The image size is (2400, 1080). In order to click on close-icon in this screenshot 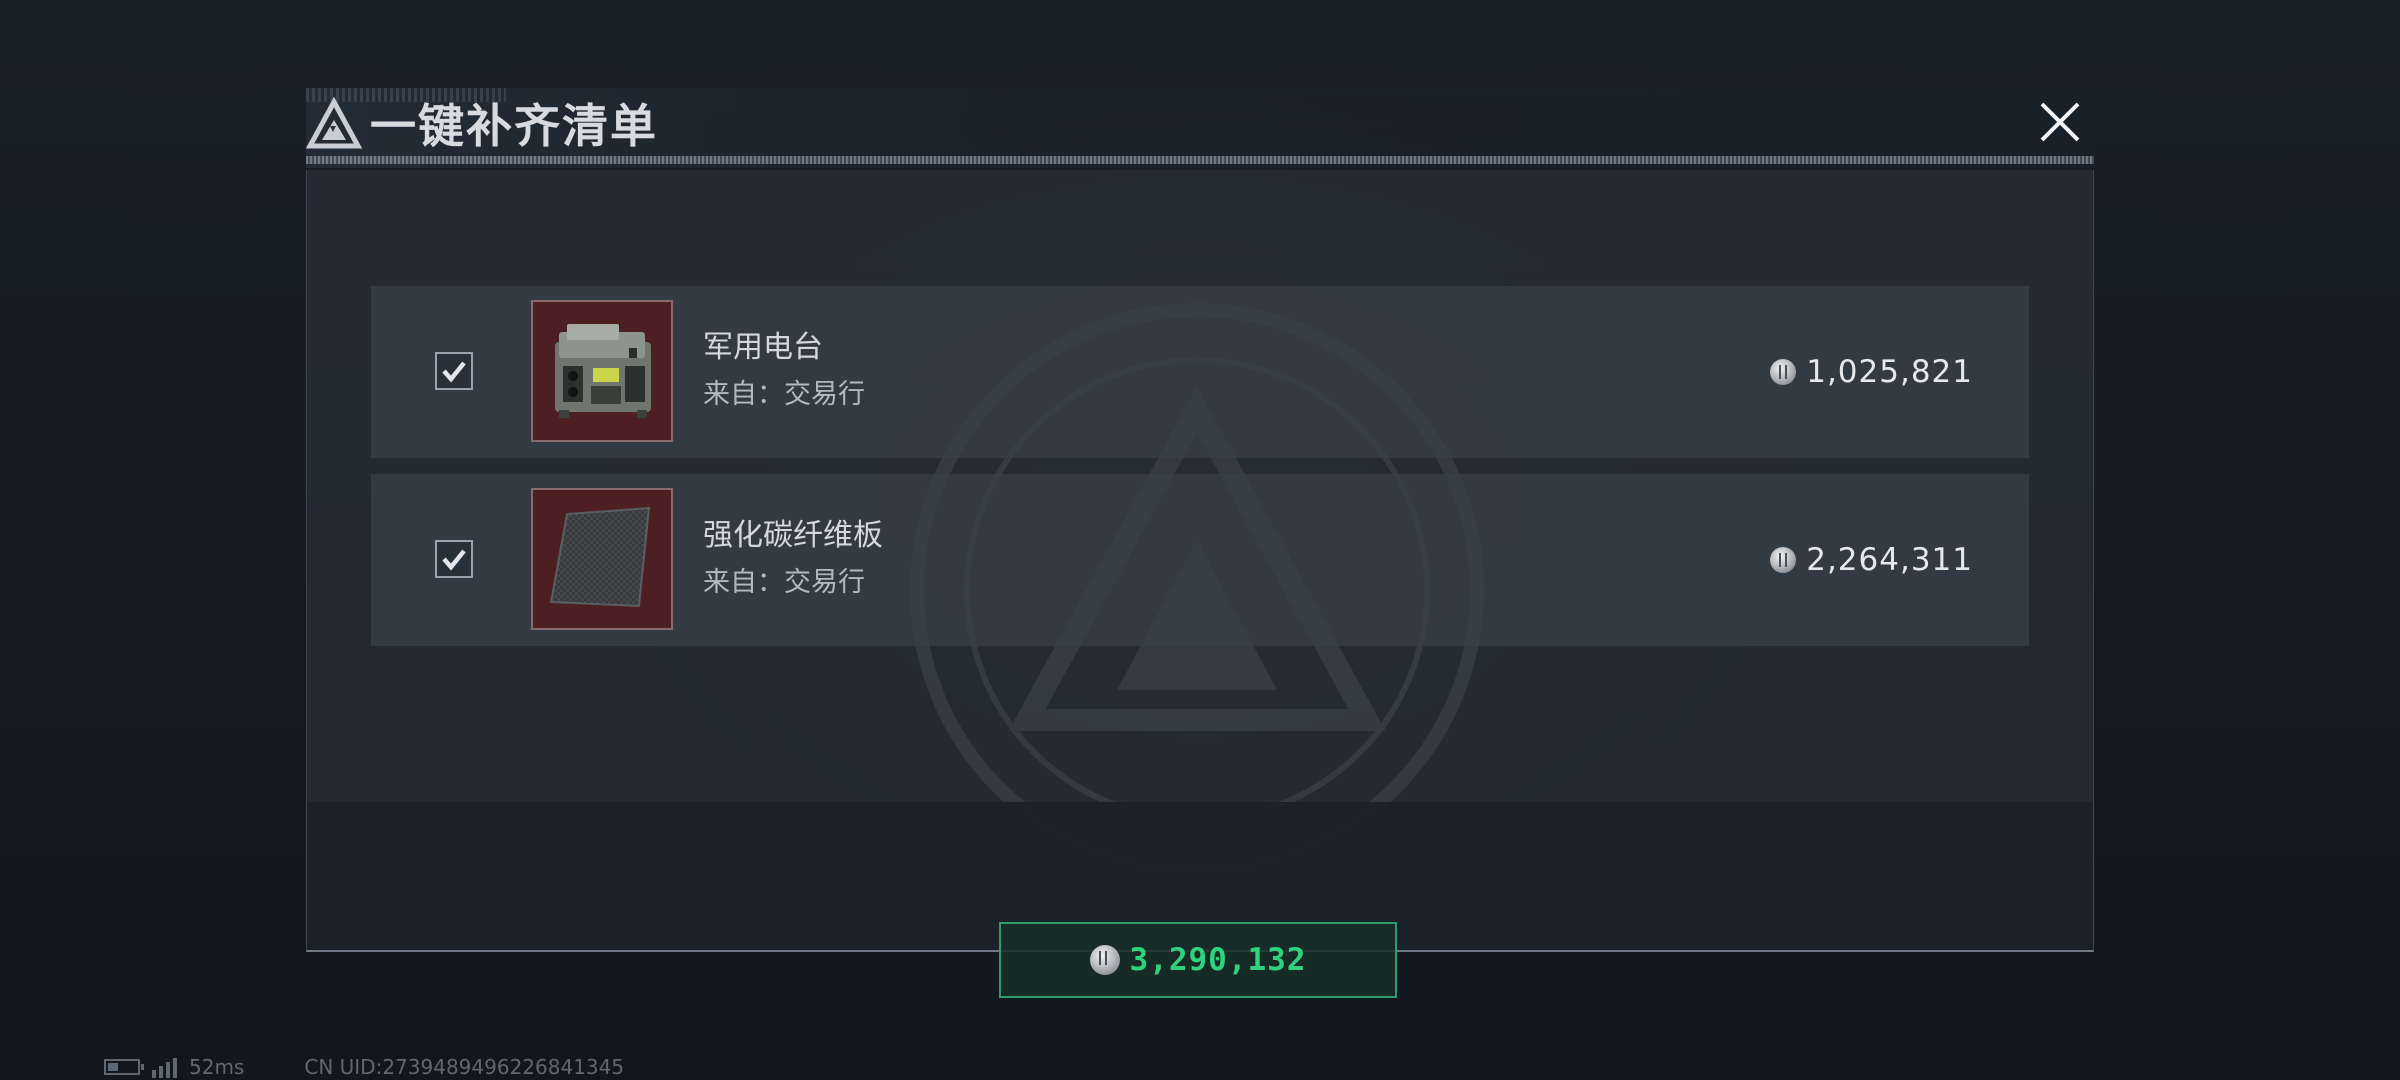, I will do `click(2060, 122)`.